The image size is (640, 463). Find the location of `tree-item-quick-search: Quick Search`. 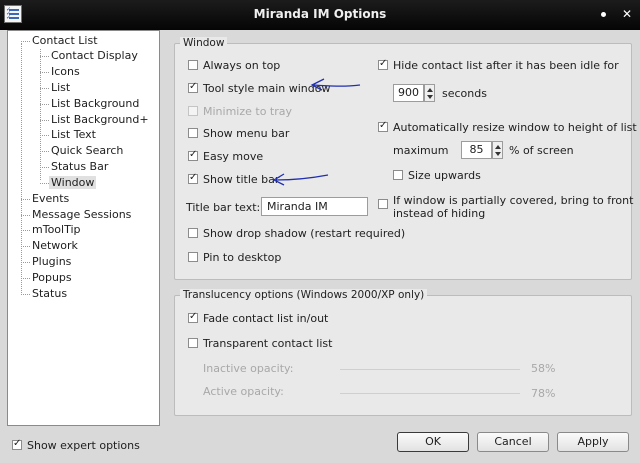

tree-item-quick-search: Quick Search is located at coordinates (87, 150).